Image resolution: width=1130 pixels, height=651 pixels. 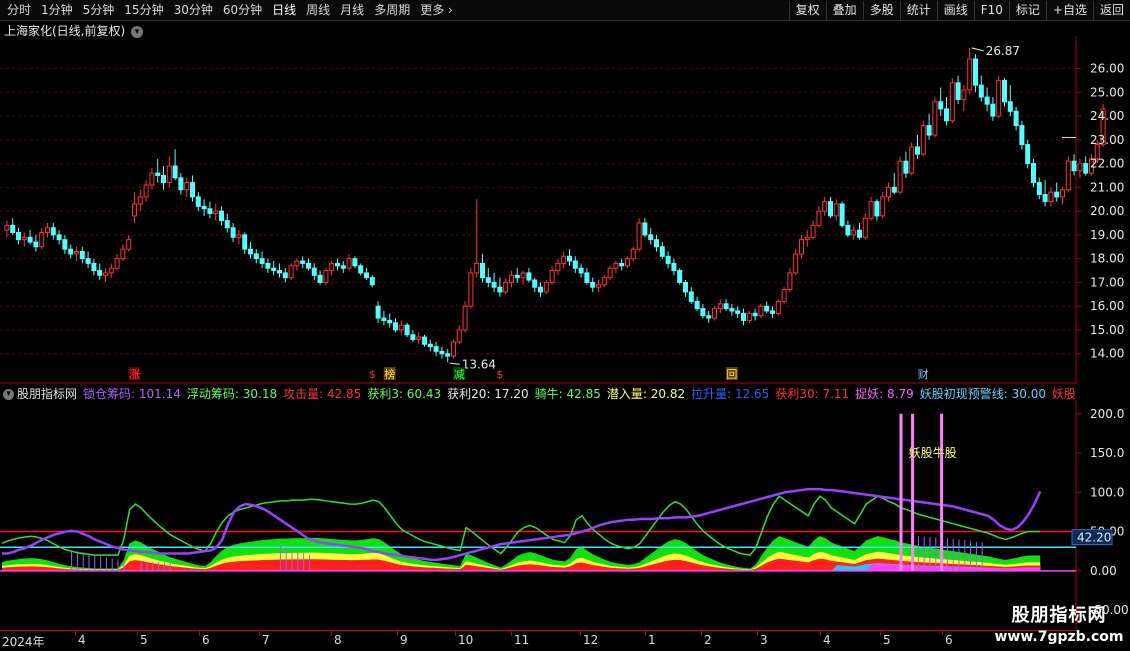 I want to click on period-tab-2: 5分钟, so click(x=99, y=10).